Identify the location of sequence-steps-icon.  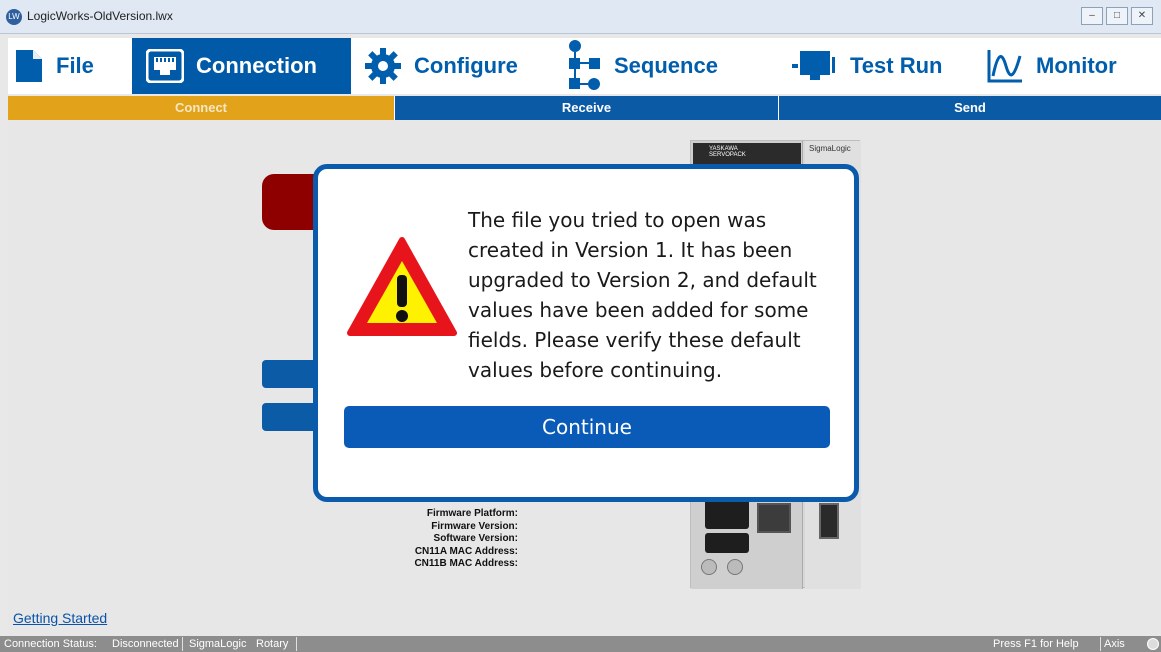
(585, 66).